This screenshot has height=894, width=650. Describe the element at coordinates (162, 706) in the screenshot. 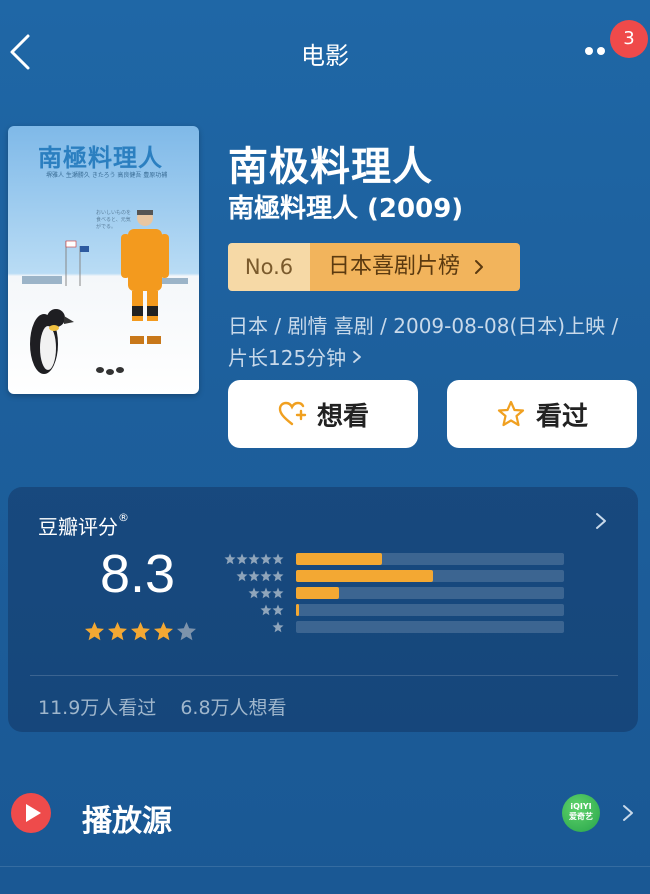

I see `rating-stats: 11.9万人看过 6.8万人想看` at that location.